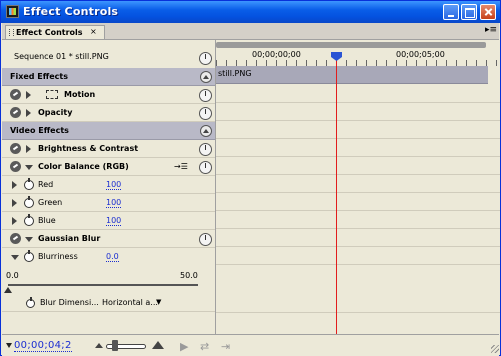  I want to click on tab-effect-controls: Effect Controls ×, so click(55, 32).